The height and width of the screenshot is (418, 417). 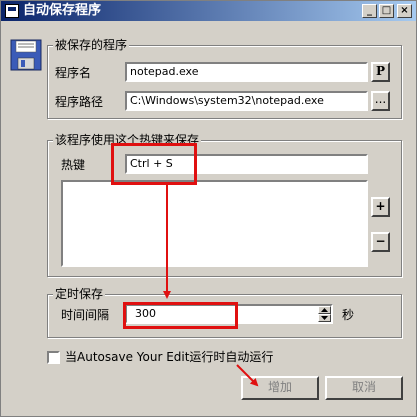 I want to click on spin-down-button, so click(x=324, y=318).